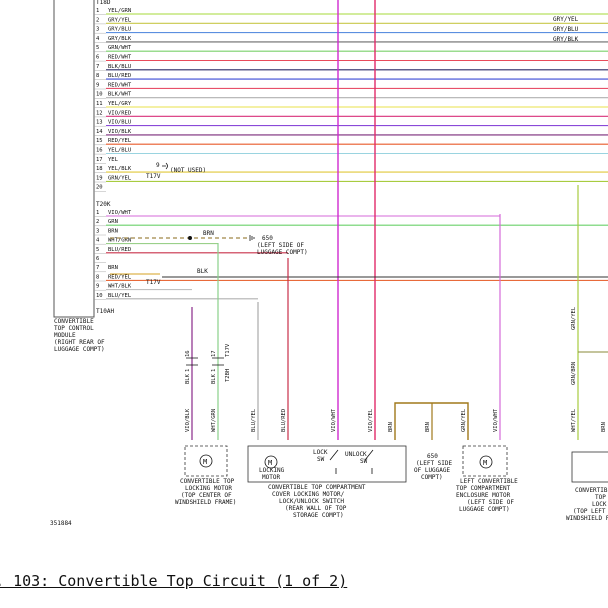 The image size is (608, 608). Describe the element at coordinates (97, 213) in the screenshot. I see `conn-b-pin-number: 1` at that location.